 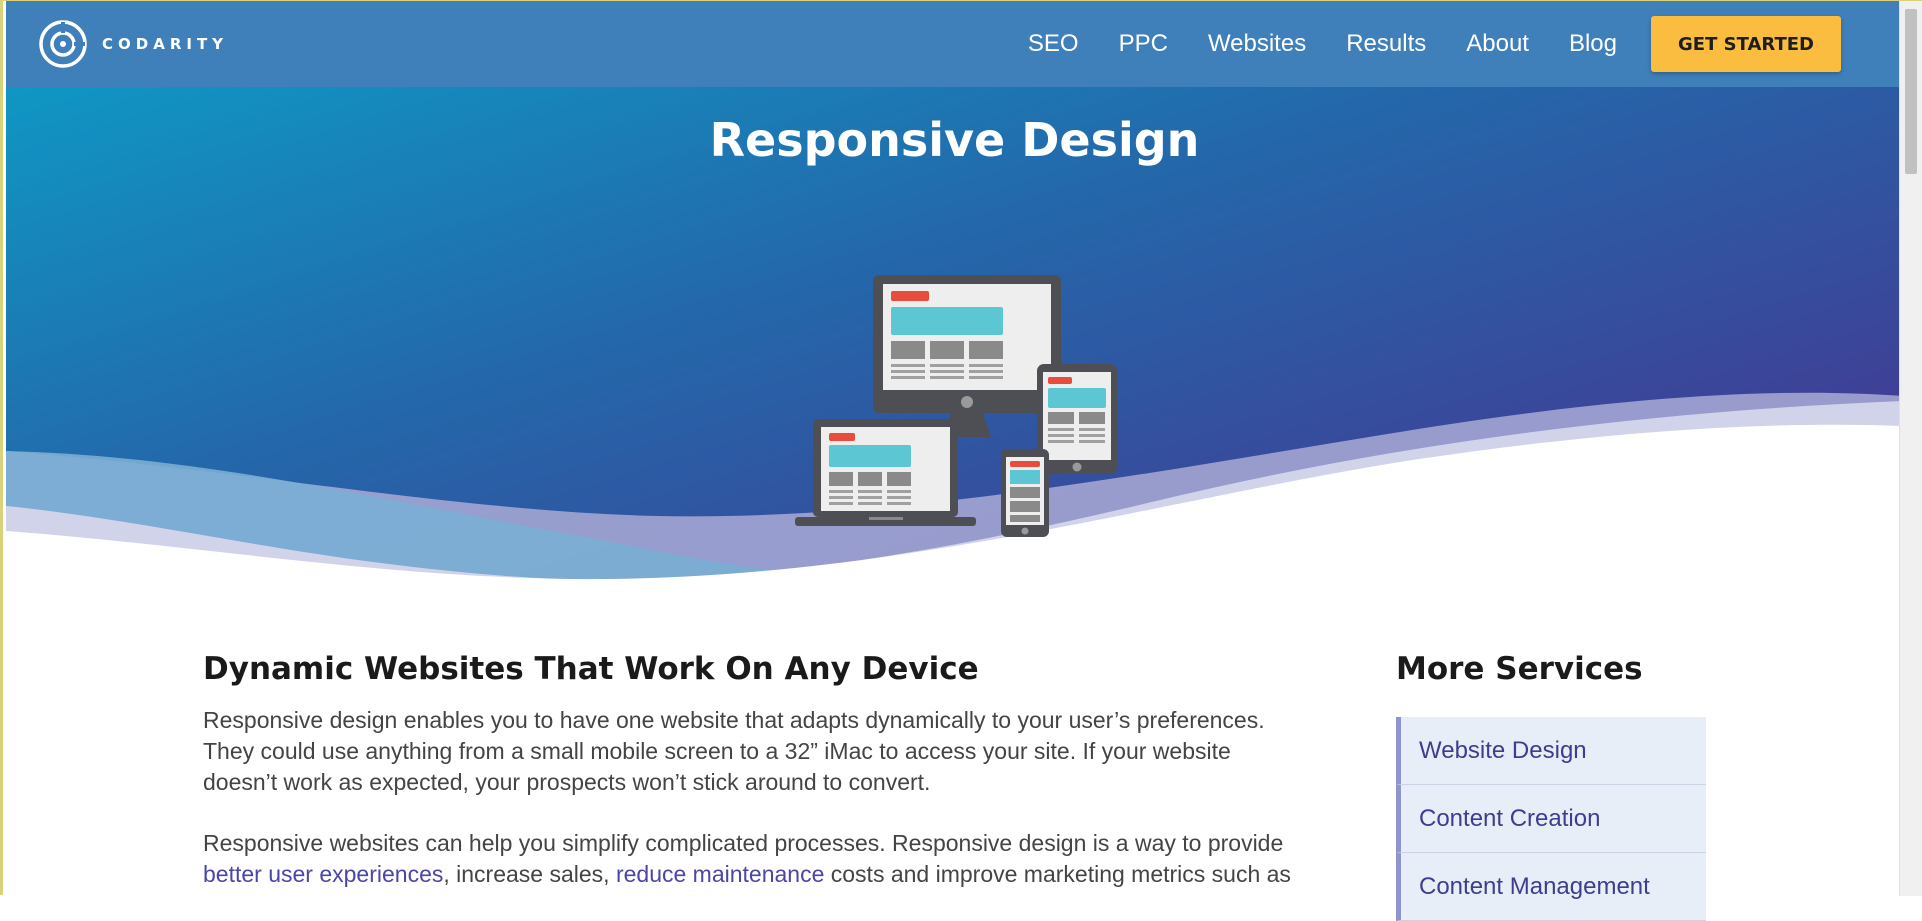 What do you see at coordinates (1593, 44) in the screenshot?
I see `nav-link-blog: Blog` at bounding box center [1593, 44].